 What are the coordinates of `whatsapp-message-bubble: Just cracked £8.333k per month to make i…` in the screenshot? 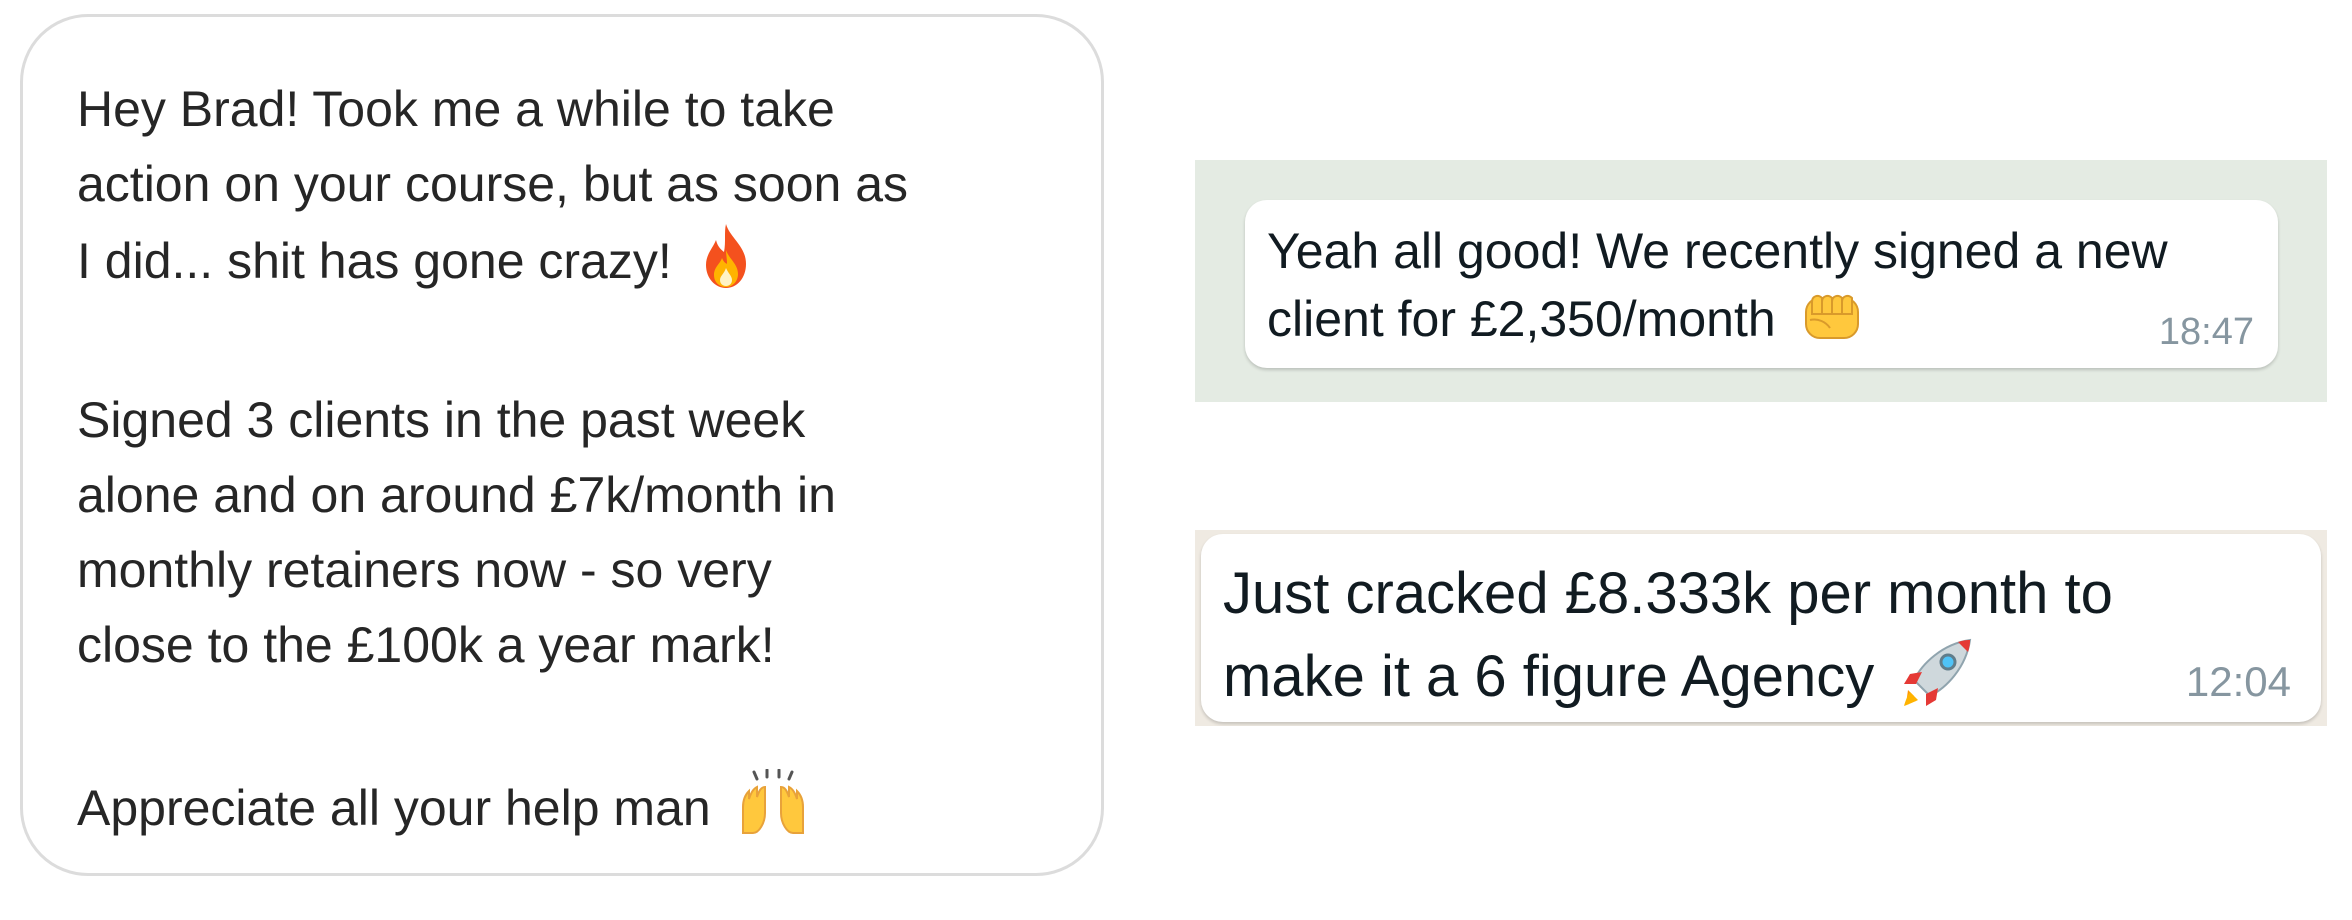 It's located at (1761, 628).